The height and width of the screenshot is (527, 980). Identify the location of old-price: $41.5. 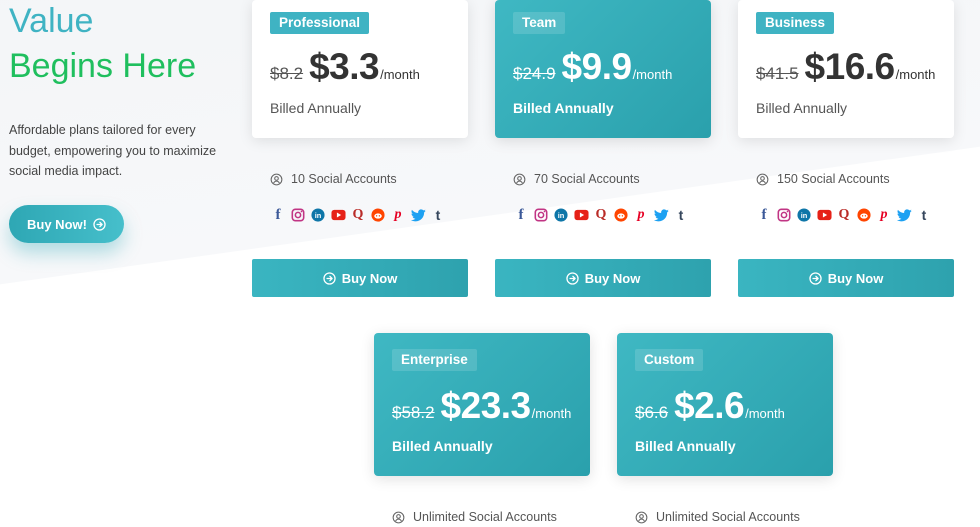
(777, 73).